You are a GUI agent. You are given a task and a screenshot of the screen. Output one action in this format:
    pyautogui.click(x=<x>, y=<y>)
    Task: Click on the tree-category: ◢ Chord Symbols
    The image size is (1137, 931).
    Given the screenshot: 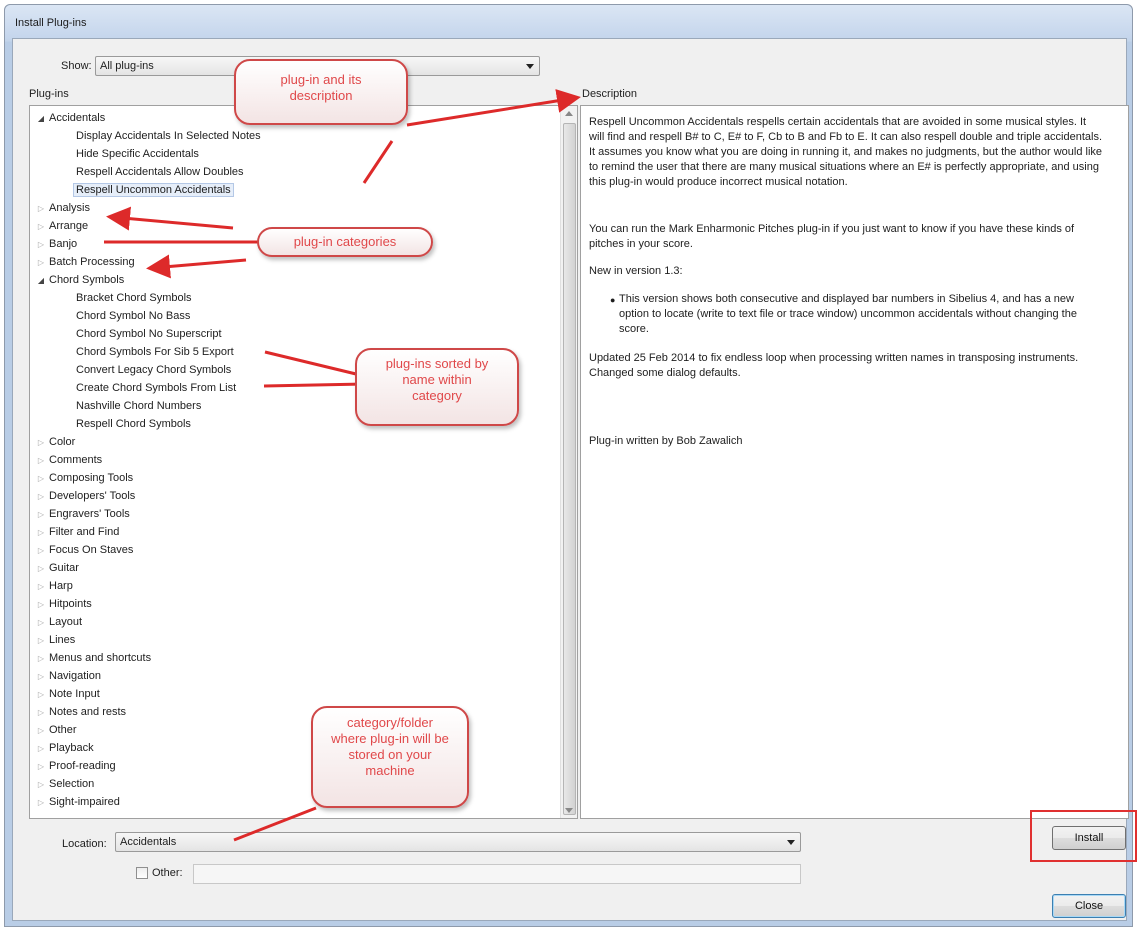 What is the action you would take?
    pyautogui.click(x=80, y=280)
    